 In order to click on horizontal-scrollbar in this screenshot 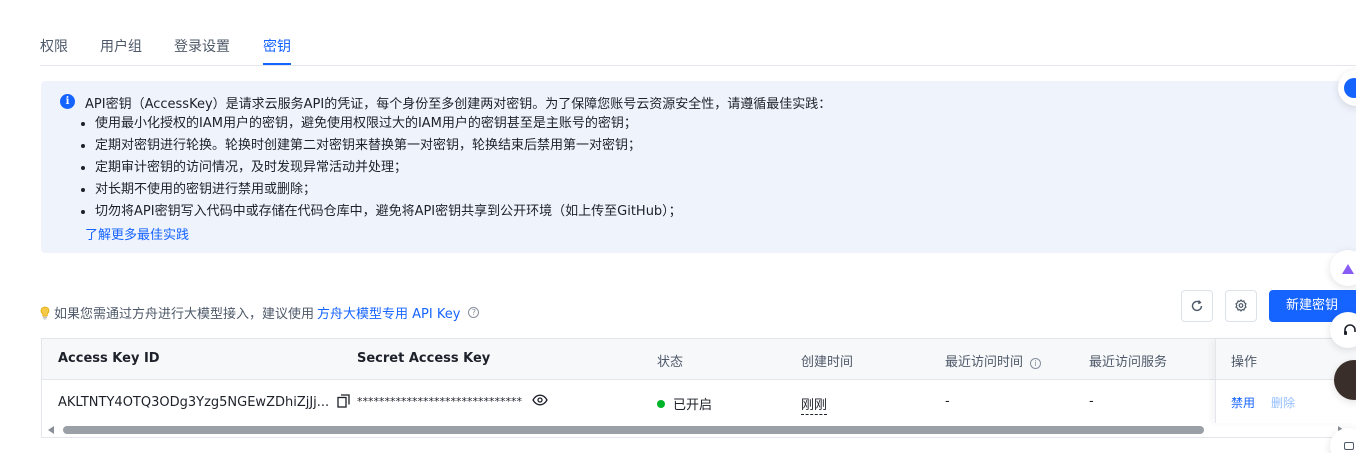, I will do `click(698, 430)`.